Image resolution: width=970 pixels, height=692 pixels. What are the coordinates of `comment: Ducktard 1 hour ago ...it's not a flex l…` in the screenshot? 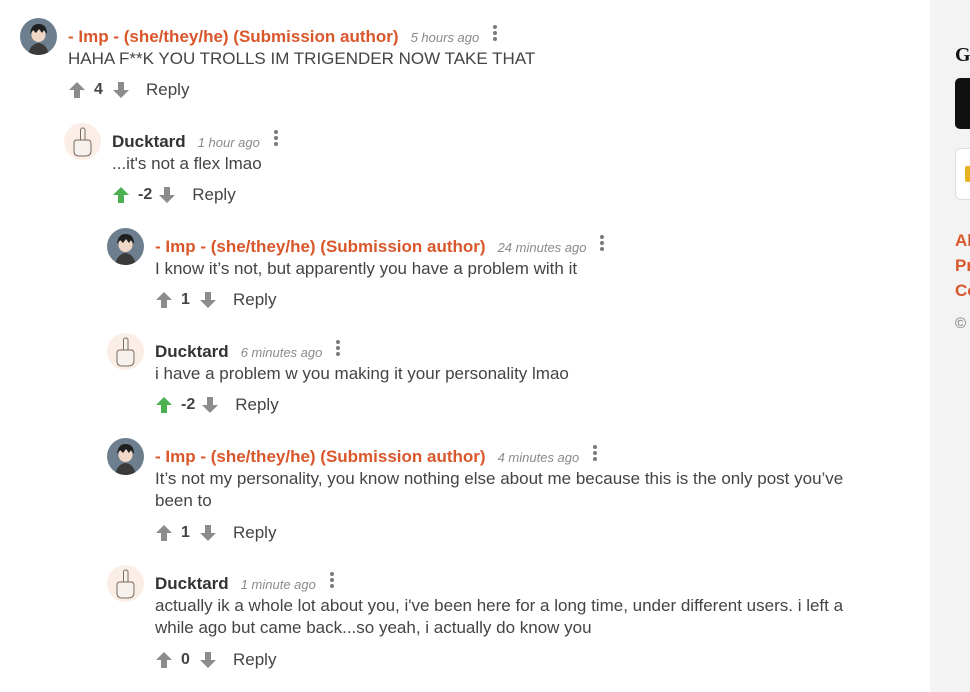 It's located at (492, 168).